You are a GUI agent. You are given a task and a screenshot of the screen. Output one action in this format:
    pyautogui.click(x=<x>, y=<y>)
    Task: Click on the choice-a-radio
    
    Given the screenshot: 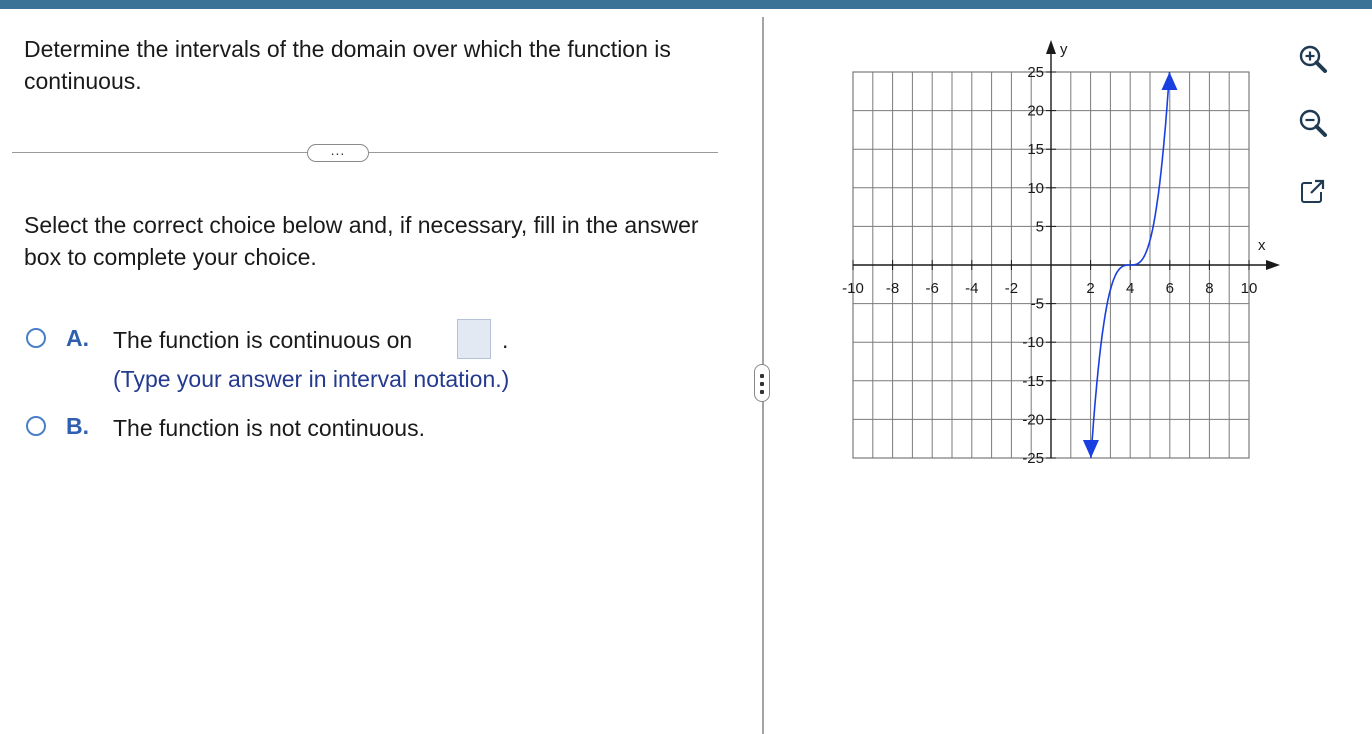 What is the action you would take?
    pyautogui.click(x=36, y=338)
    